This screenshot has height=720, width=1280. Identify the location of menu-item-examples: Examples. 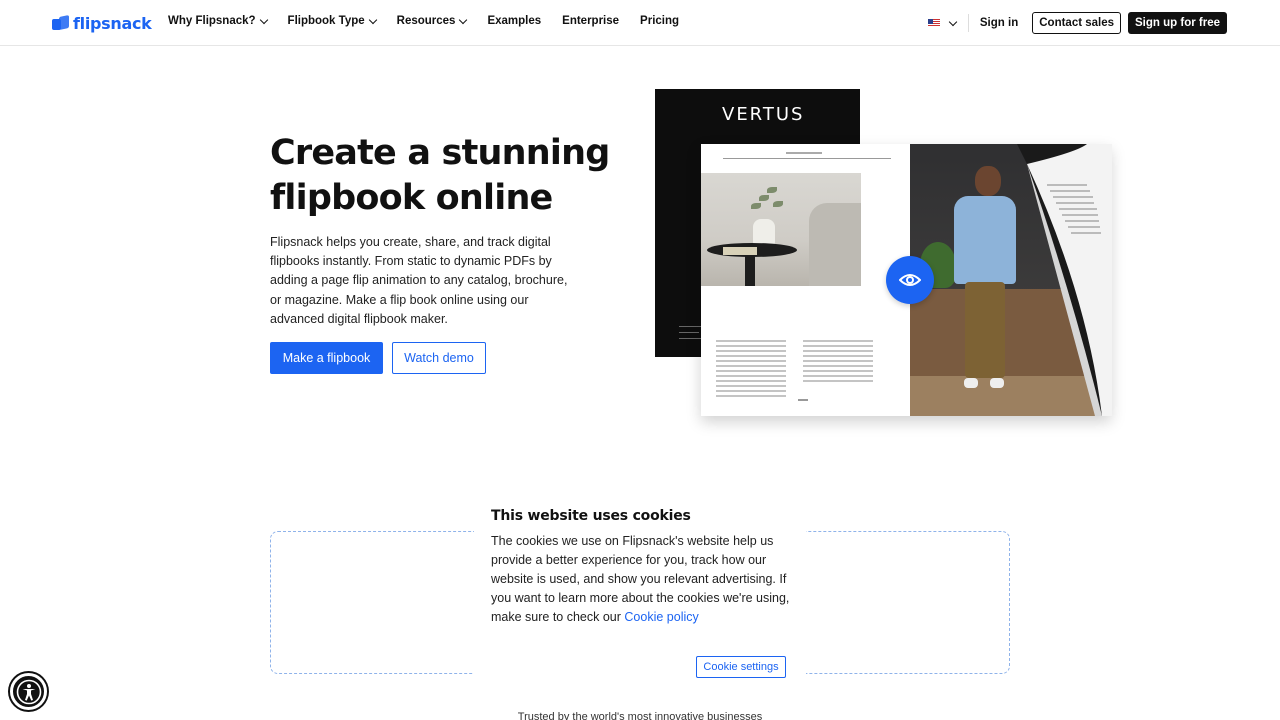
(514, 21).